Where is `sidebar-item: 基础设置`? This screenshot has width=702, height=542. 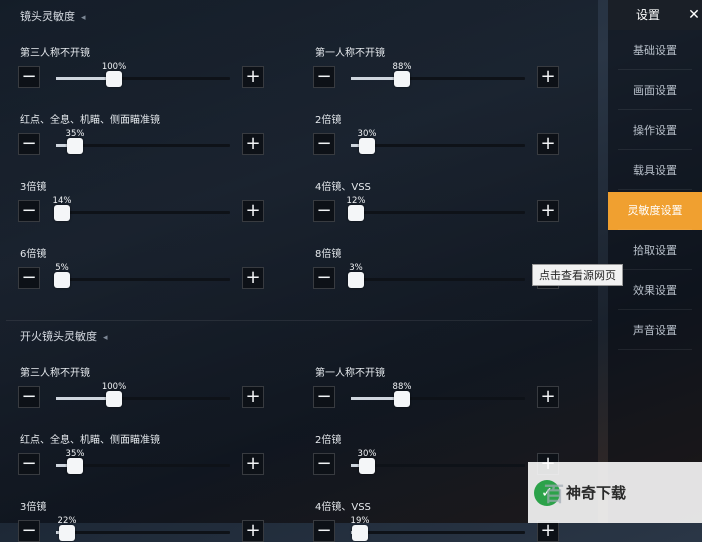 sidebar-item: 基础设置 is located at coordinates (655, 51).